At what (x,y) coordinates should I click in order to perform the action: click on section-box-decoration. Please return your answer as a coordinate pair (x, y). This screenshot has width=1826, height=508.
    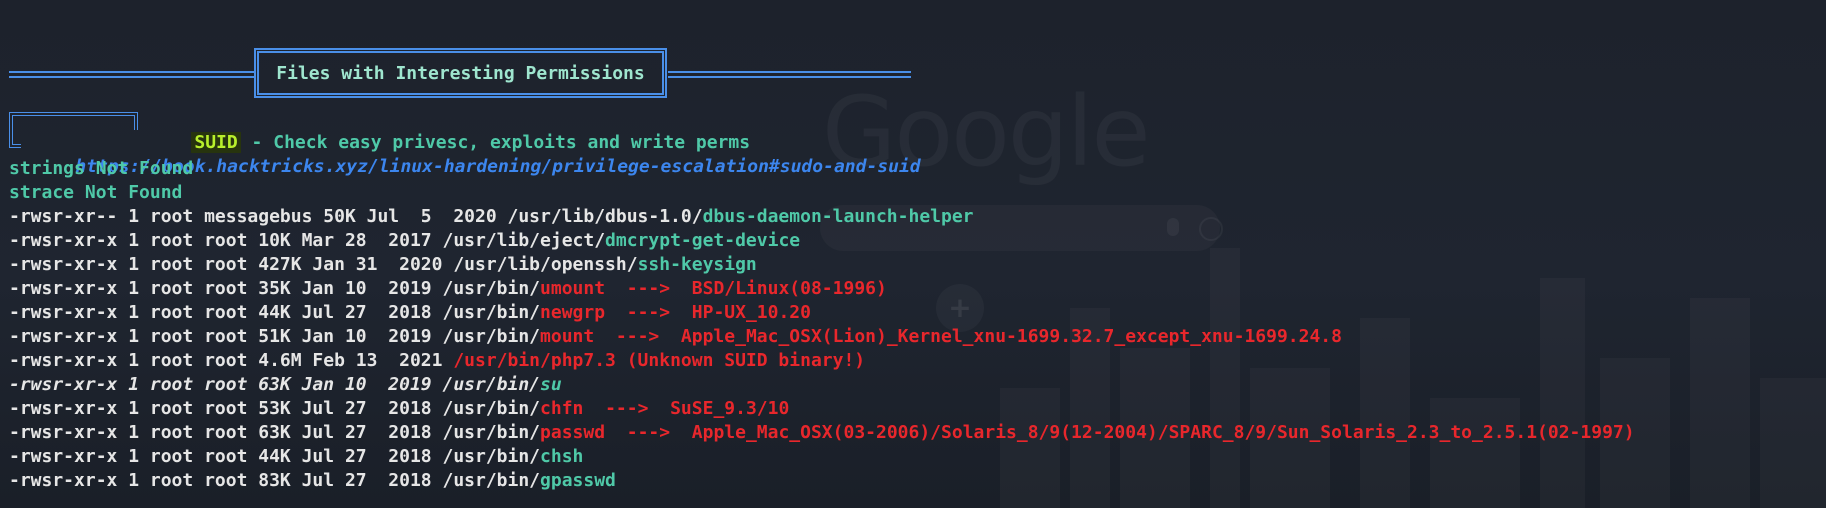
    Looking at the image, I should click on (73, 121).